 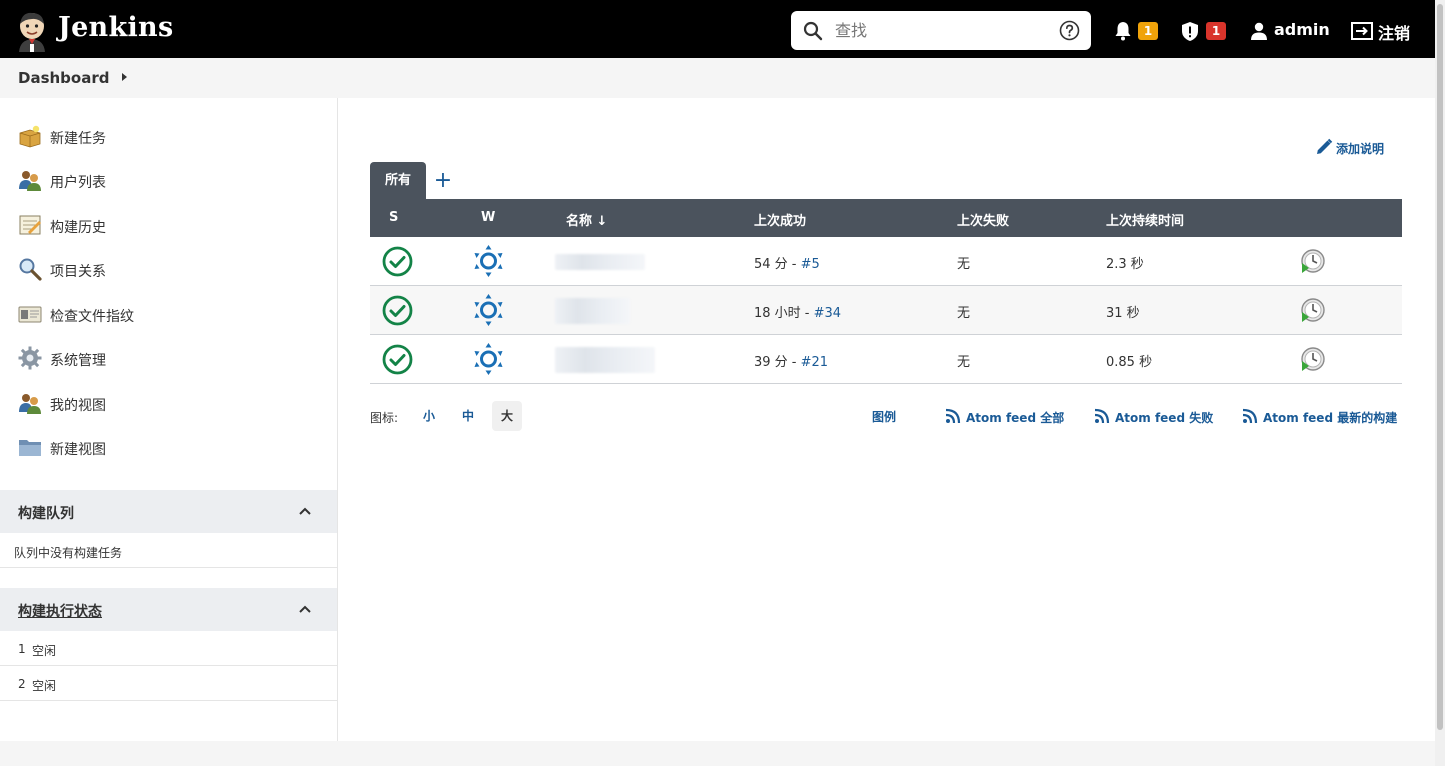 What do you see at coordinates (124, 77) in the screenshot?
I see `breadcrumb-arrow-icon` at bounding box center [124, 77].